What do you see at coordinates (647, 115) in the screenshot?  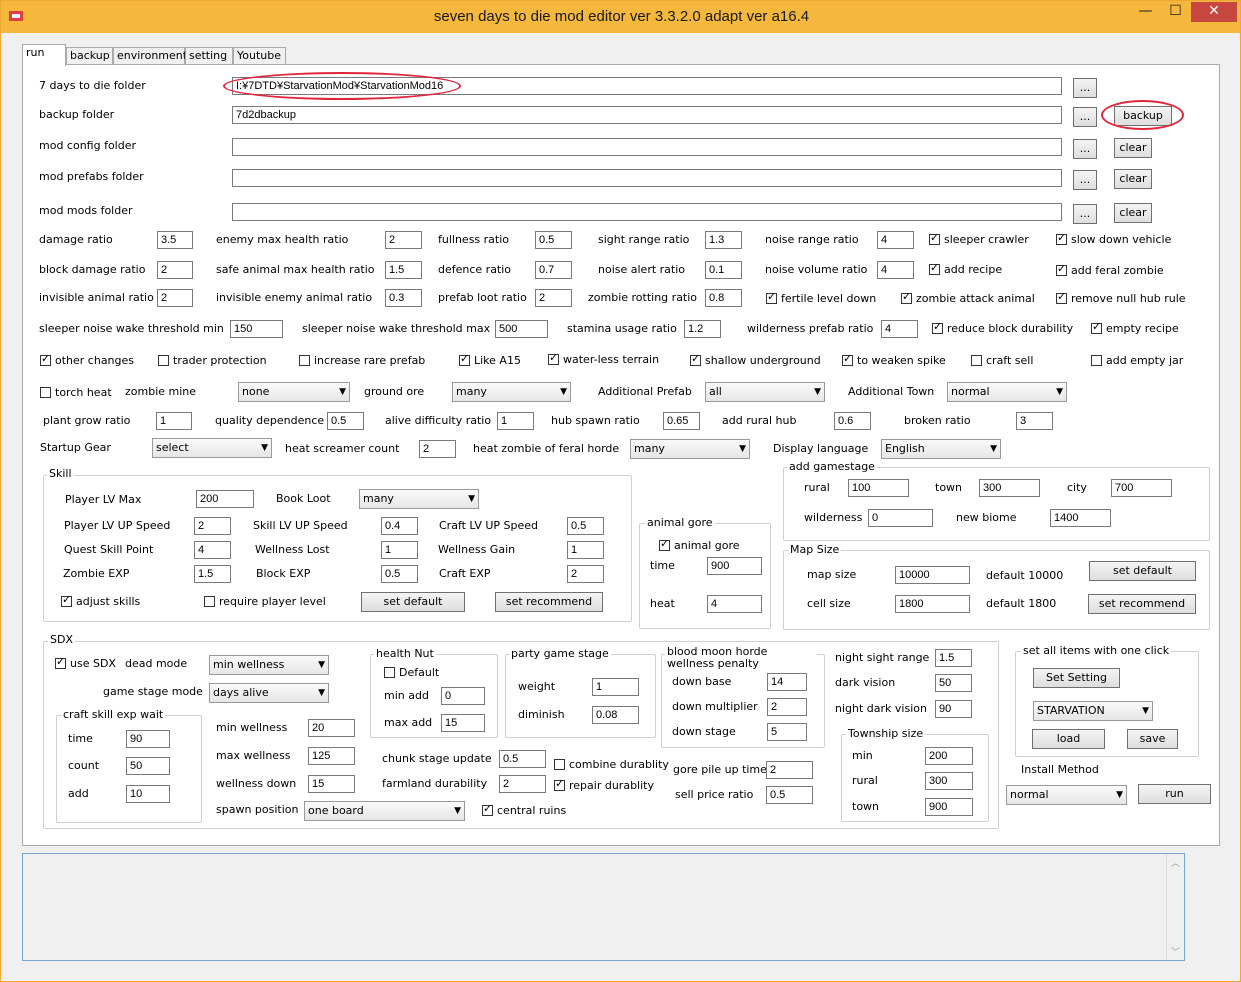 I see `backup-folder-input: 7d2dbackup` at bounding box center [647, 115].